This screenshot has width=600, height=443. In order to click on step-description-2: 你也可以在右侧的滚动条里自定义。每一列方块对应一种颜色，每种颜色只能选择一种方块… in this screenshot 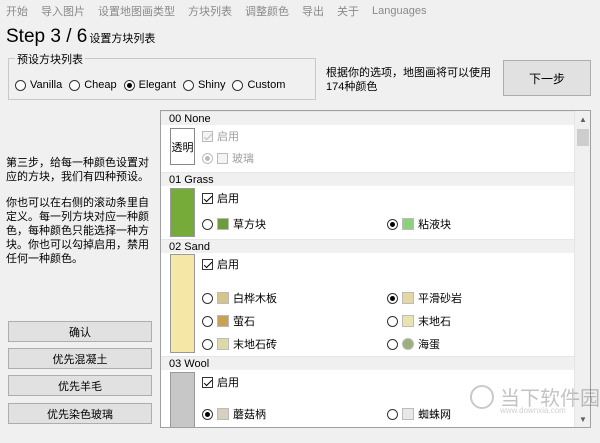, I will do `click(77, 231)`.